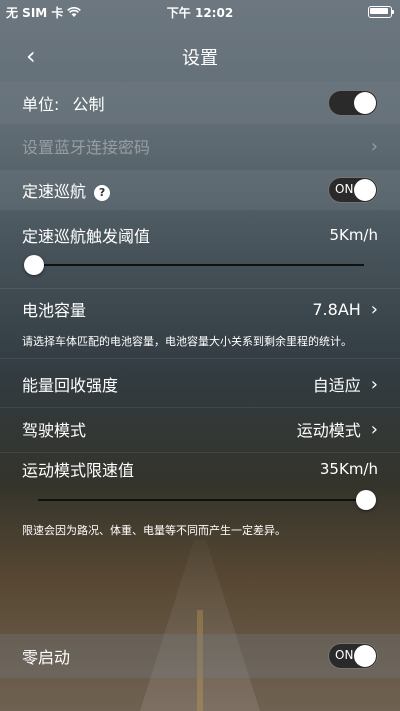 This screenshot has width=400, height=711. I want to click on battery-icon, so click(381, 12).